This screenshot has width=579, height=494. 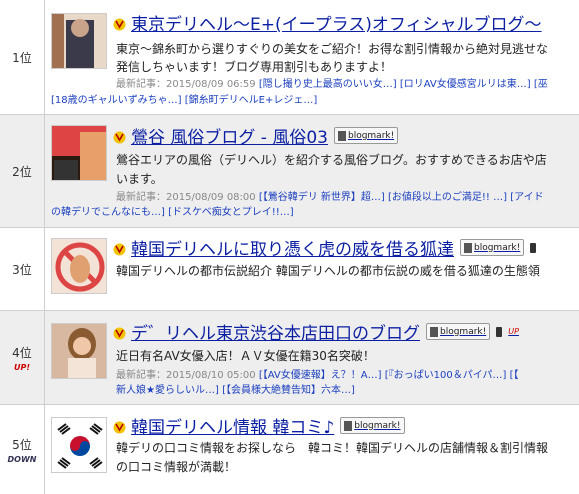 What do you see at coordinates (288, 390) in the screenshot?
I see `latest-post-link: [【会員様大絶賛告知】六本…]` at bounding box center [288, 390].